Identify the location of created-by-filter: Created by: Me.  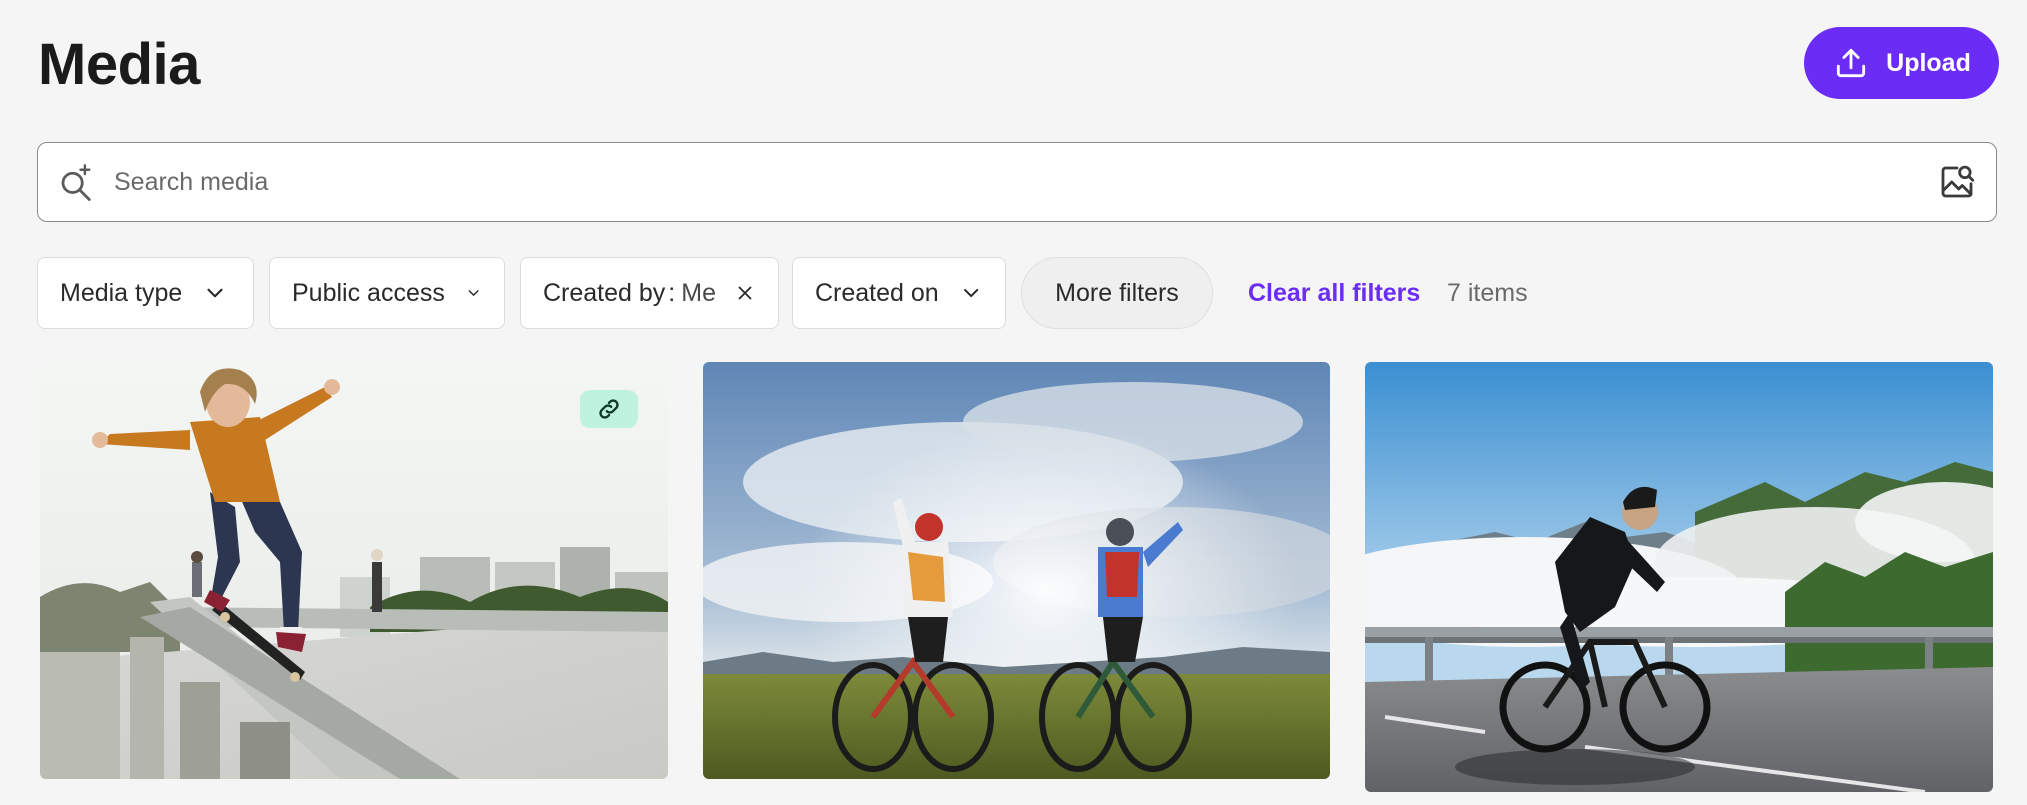
(649, 293).